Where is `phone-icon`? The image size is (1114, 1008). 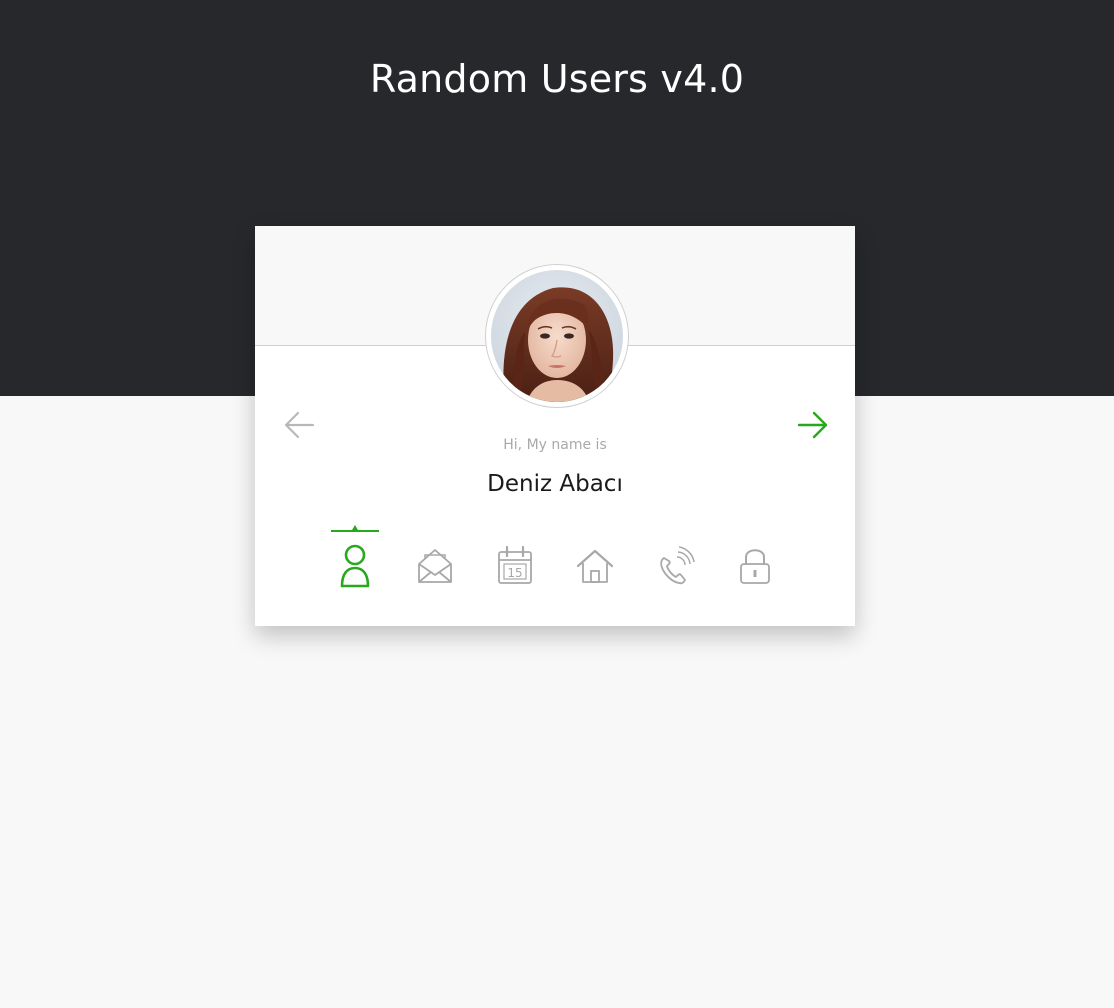
phone-icon is located at coordinates (677, 565).